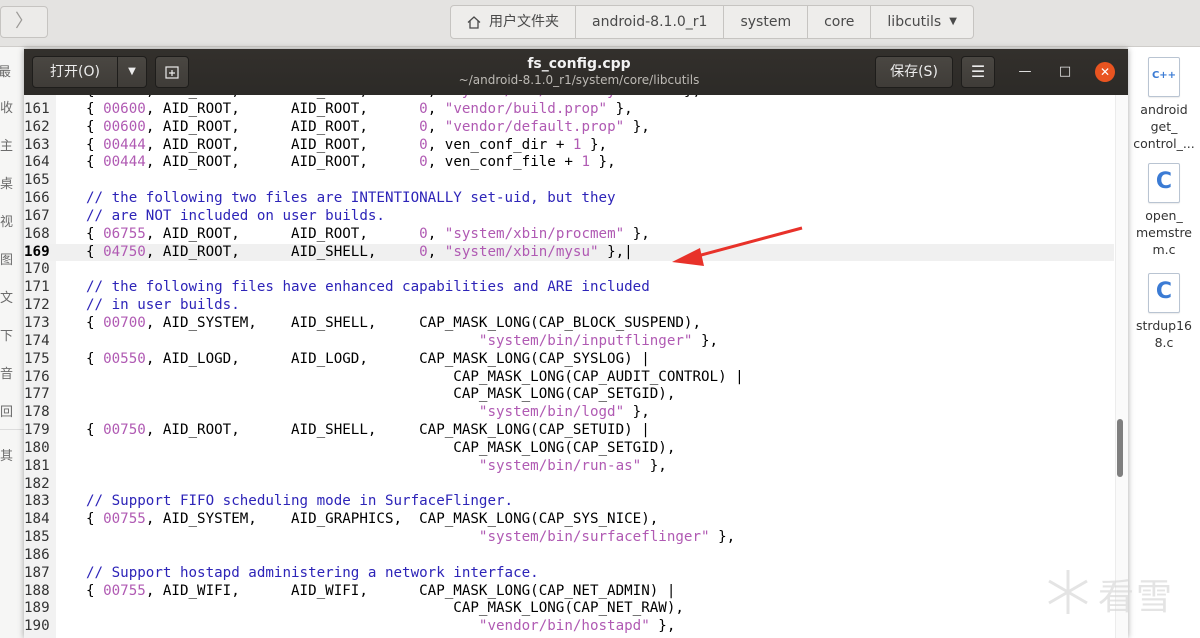 The image size is (1200, 638). Describe the element at coordinates (569, 378) in the screenshot. I see `code-line: 176 CAP_MASK_LONG(CAP_AUDIT_CONTROL) |` at that location.